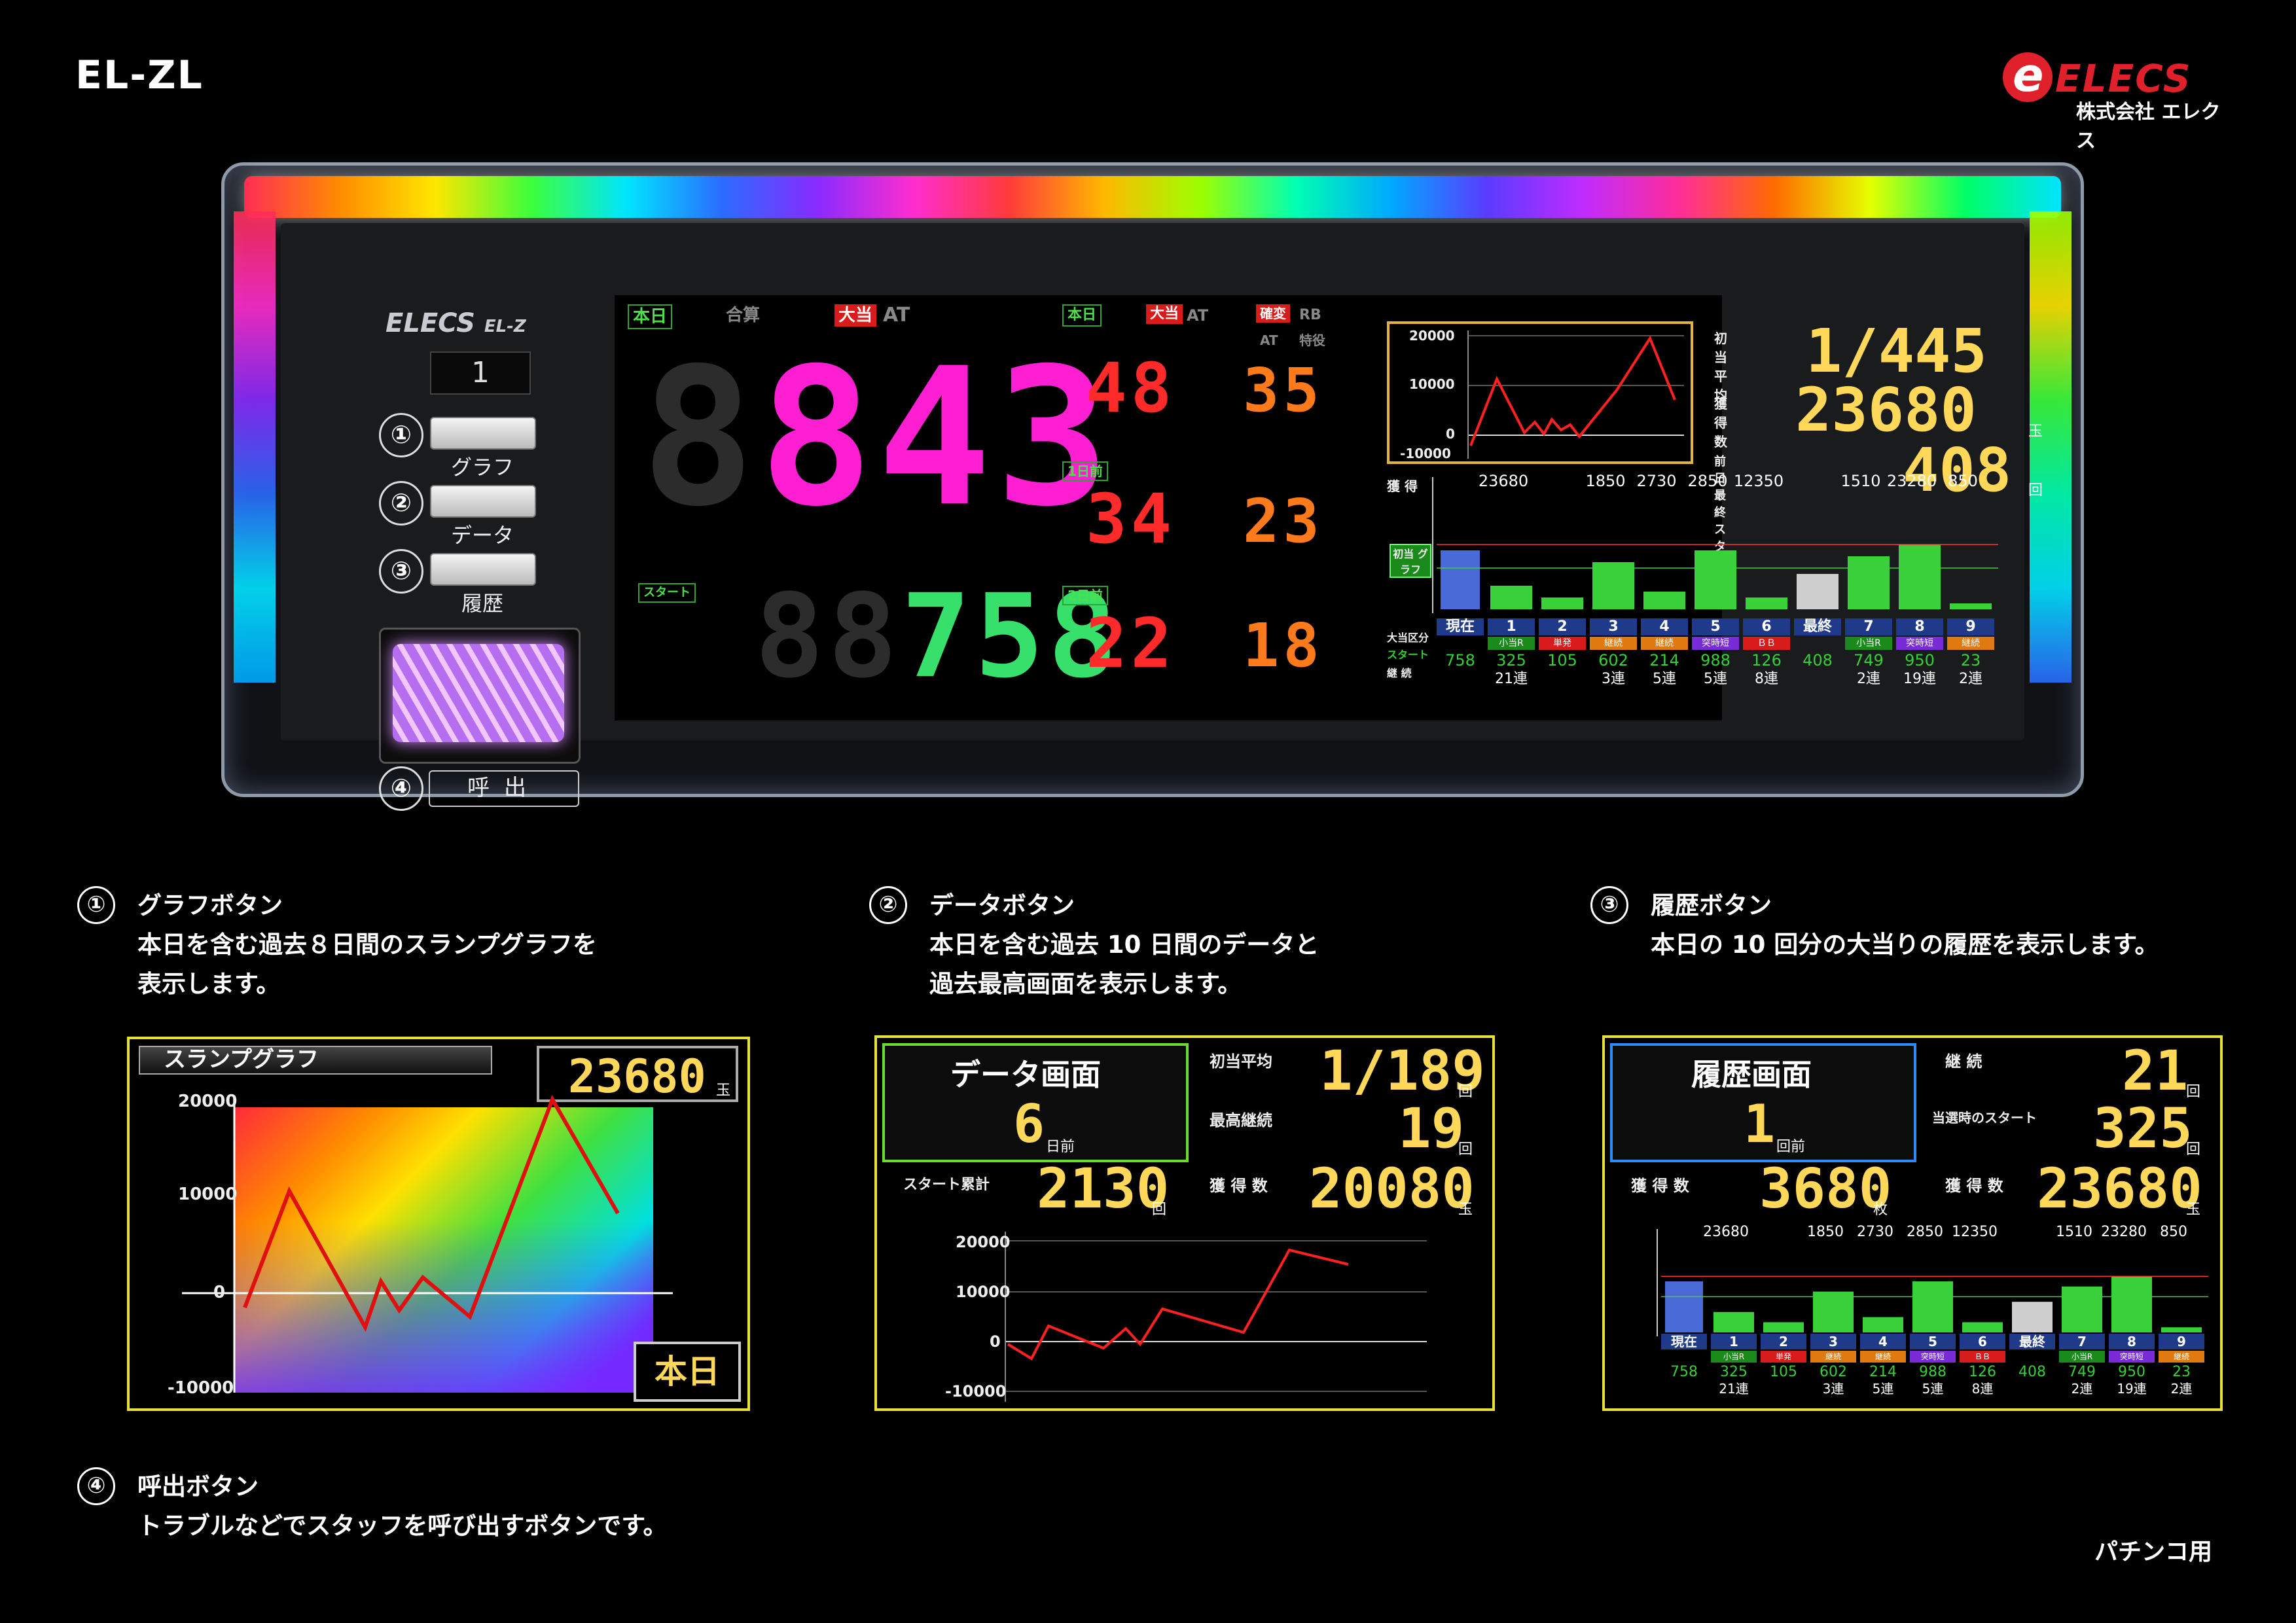  Describe the element at coordinates (504, 788) in the screenshot. I see `call-button-label: 呼出` at that location.